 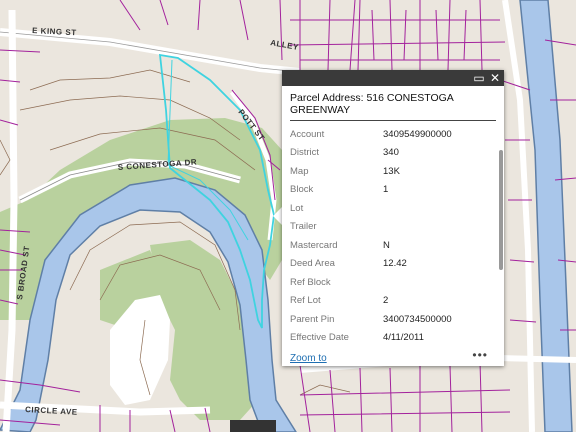 I want to click on attribute-row: Lot, so click(x=393, y=208).